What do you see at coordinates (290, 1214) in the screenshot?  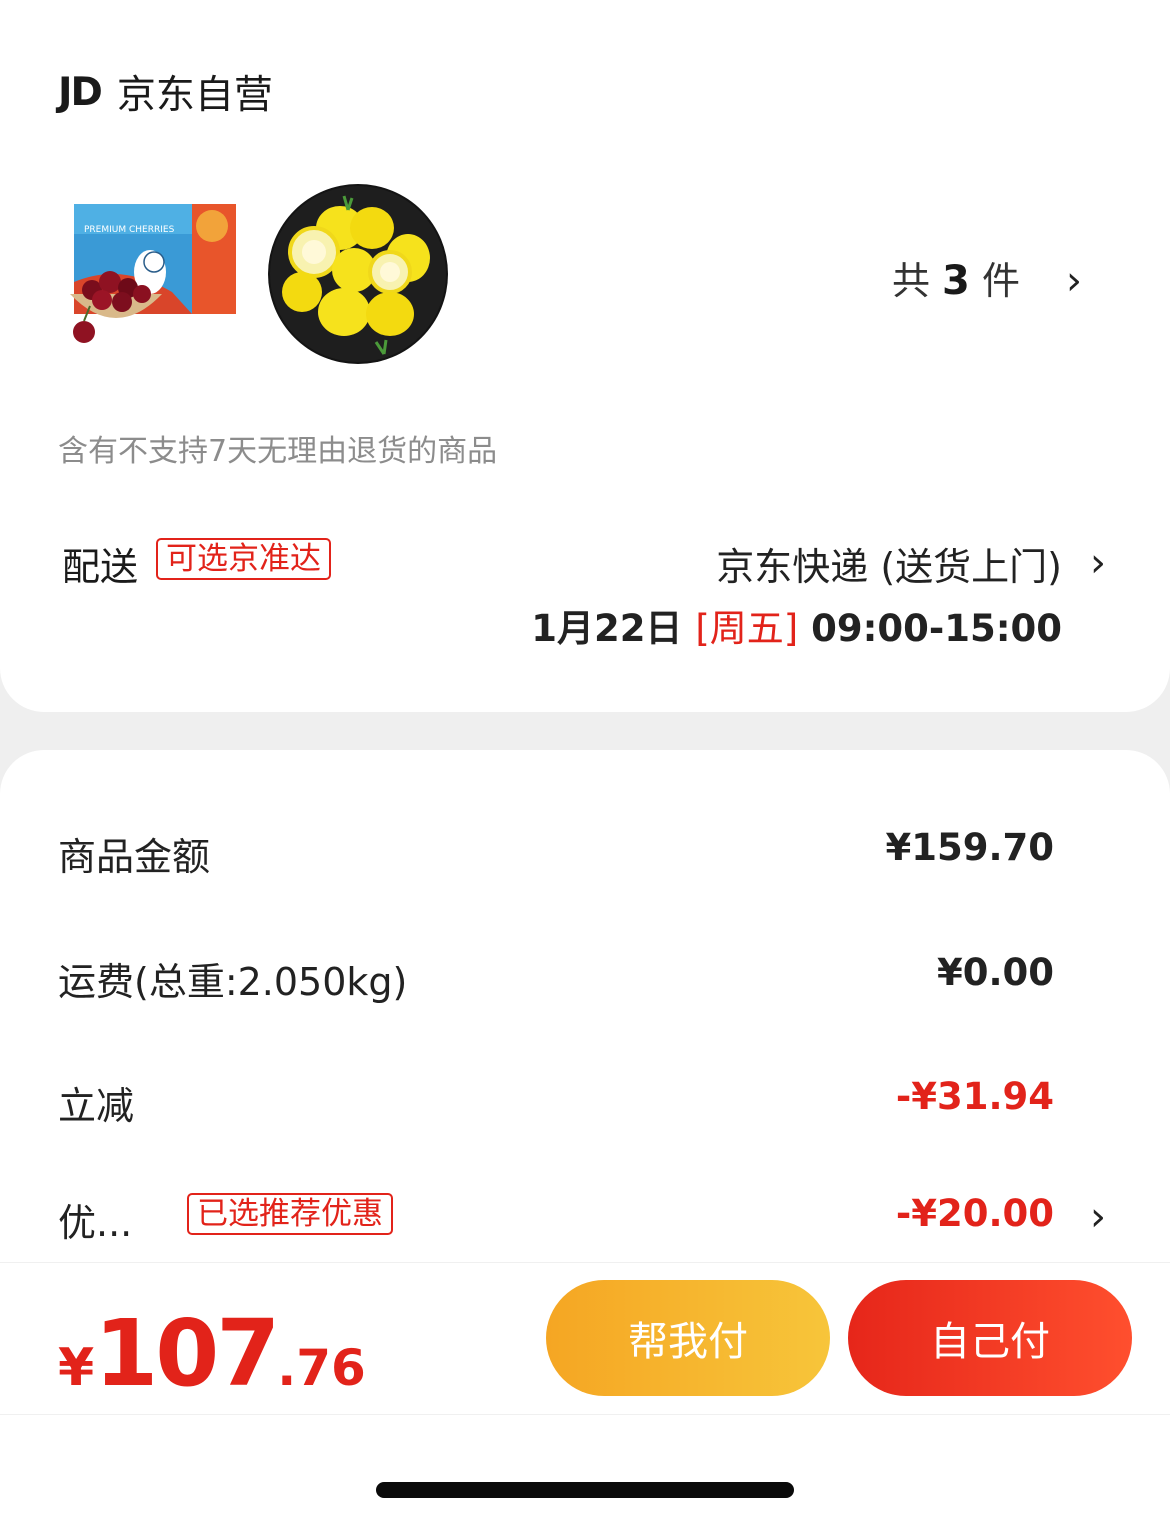 I see `coupon-recommended-tag: 已选推荐优惠` at bounding box center [290, 1214].